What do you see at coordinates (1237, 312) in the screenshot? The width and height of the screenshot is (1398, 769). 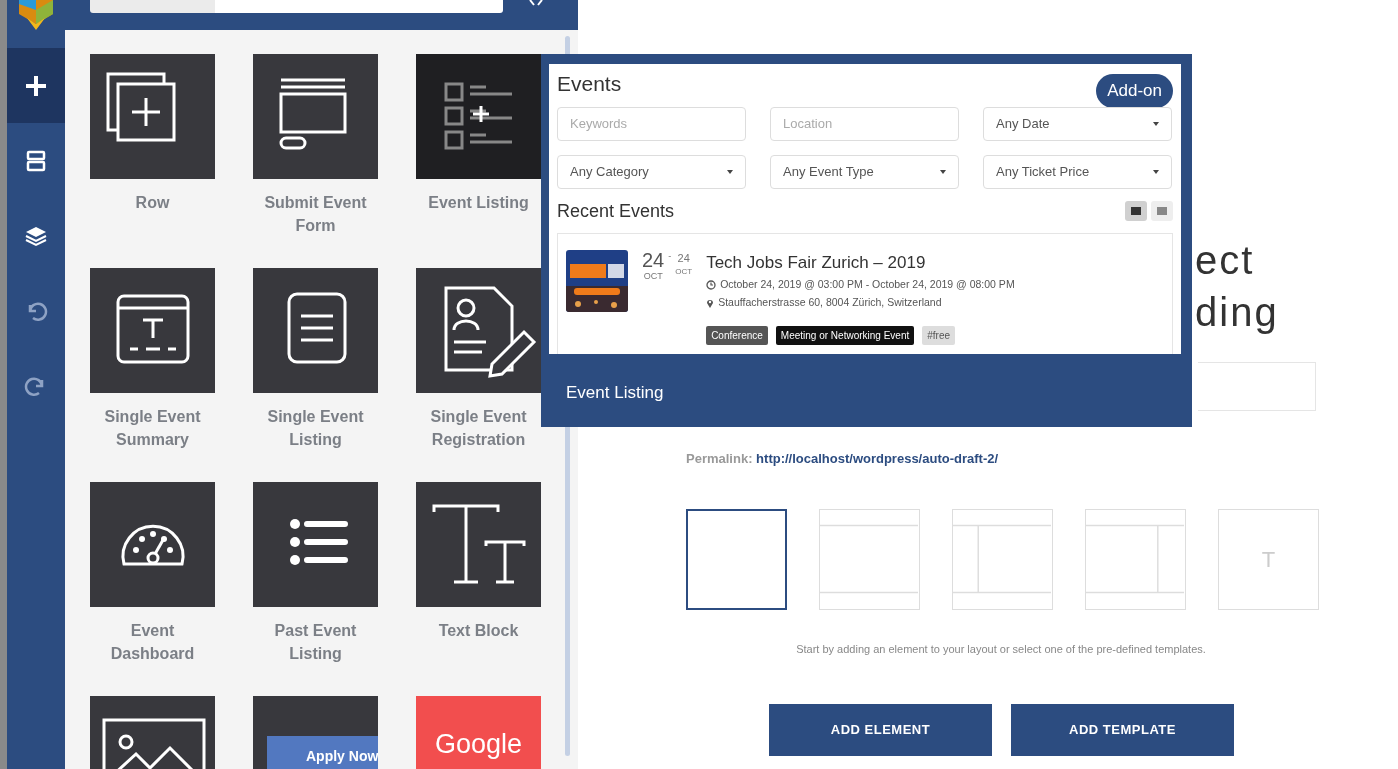 I see `heading-text: ding` at bounding box center [1237, 312].